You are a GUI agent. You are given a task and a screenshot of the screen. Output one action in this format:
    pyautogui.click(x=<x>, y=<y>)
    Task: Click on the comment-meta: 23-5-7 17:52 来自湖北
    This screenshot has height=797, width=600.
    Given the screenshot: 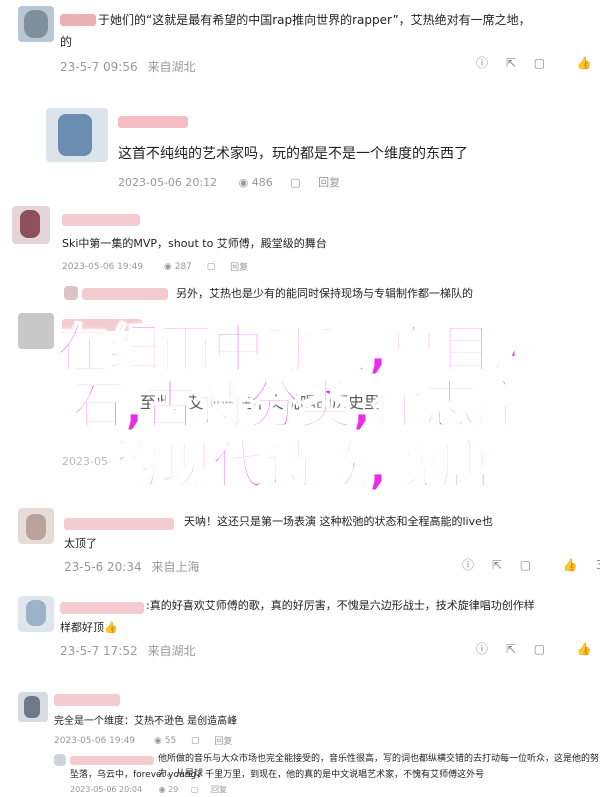 What is the action you would take?
    pyautogui.click(x=127, y=650)
    